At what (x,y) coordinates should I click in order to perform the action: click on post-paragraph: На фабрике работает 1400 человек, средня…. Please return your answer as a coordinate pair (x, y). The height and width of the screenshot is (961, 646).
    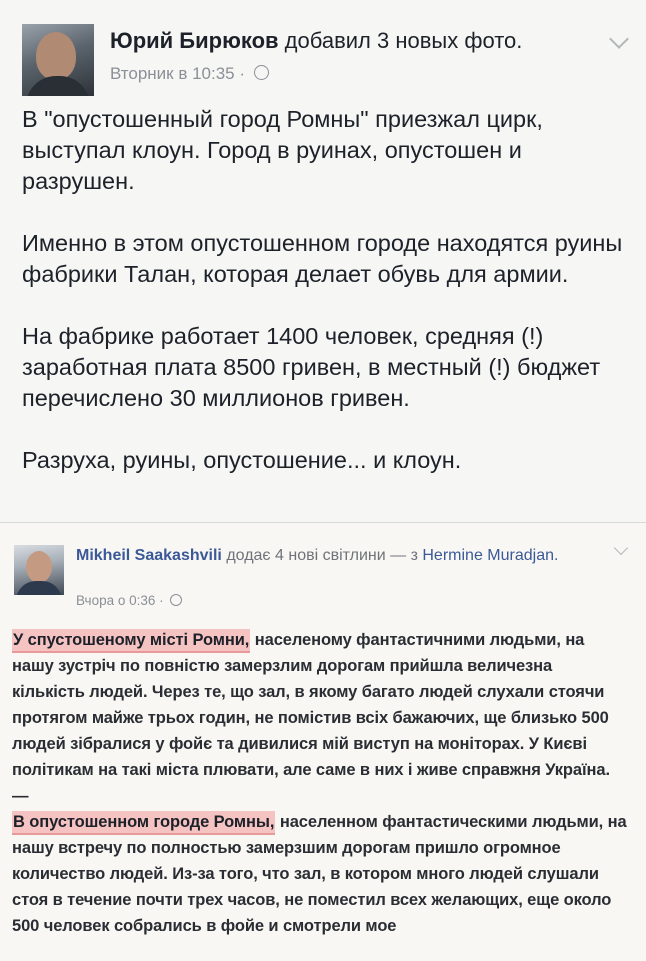
    Looking at the image, I should click on (311, 367).